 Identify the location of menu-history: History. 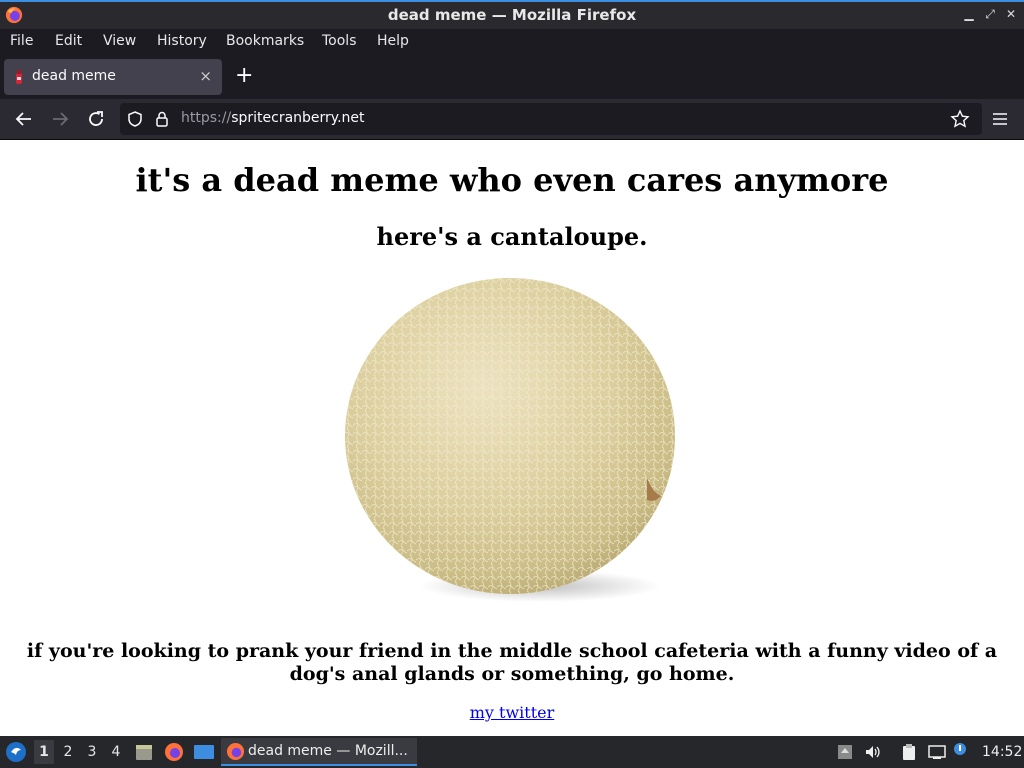
(182, 41).